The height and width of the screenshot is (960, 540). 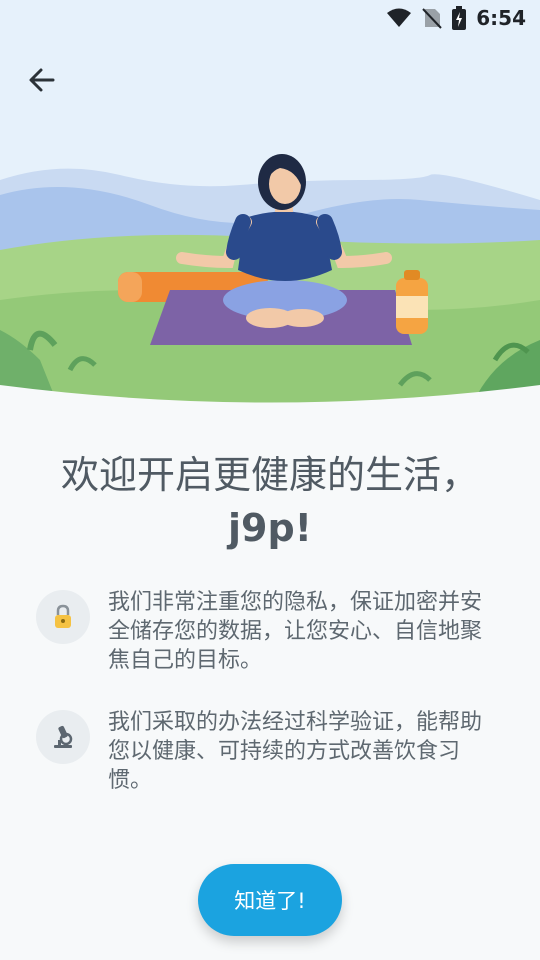 I want to click on no-sim-icon, so click(x=432, y=18).